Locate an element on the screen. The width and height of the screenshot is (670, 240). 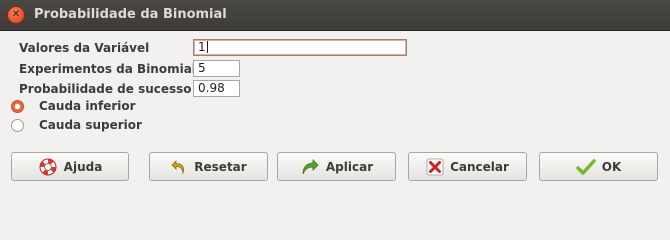
resetar-button: Resetar is located at coordinates (208, 166).